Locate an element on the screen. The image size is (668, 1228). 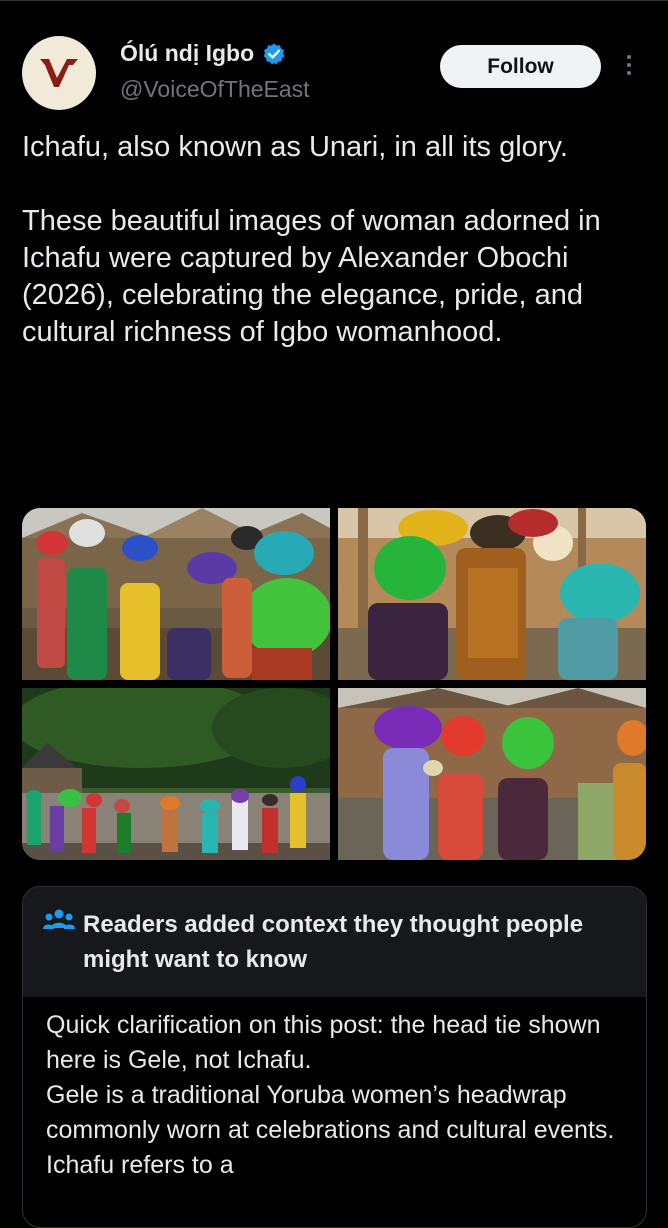
author-display-name: Ólú ndị Igbo is located at coordinates (187, 53).